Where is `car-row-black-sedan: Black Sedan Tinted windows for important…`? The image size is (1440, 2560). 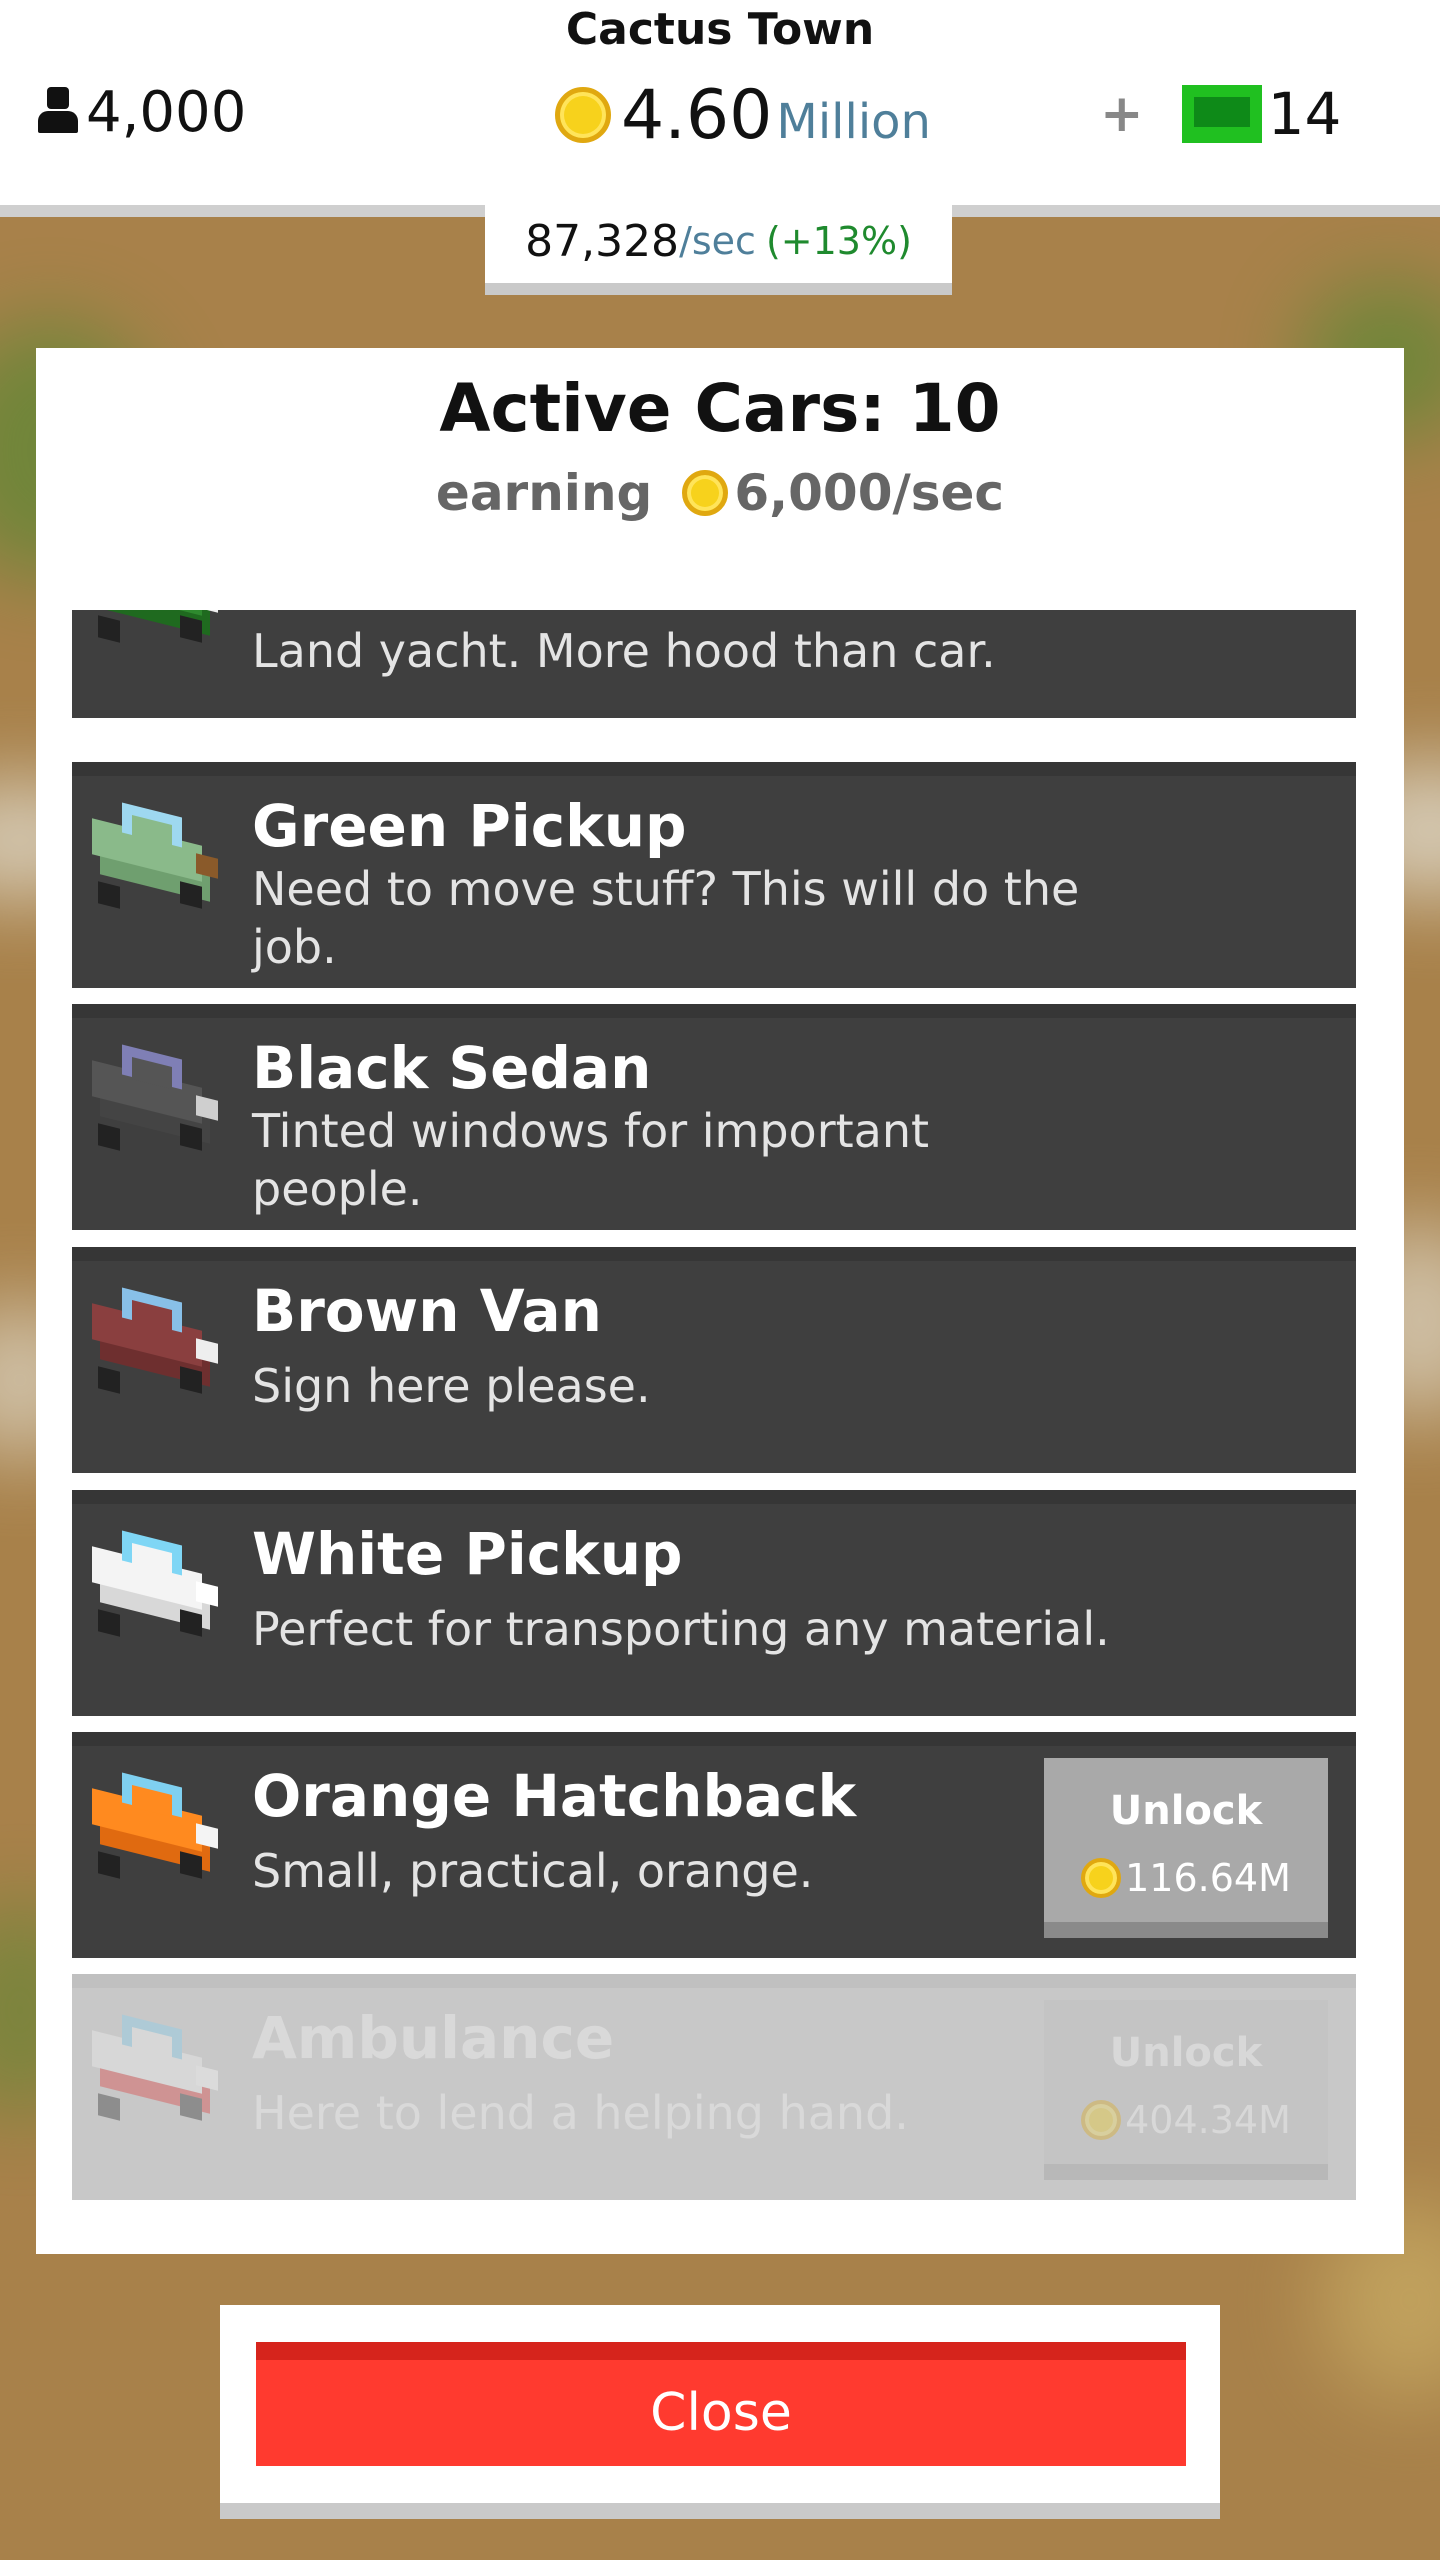 car-row-black-sedan: Black Sedan Tinted windows for important… is located at coordinates (714, 1117).